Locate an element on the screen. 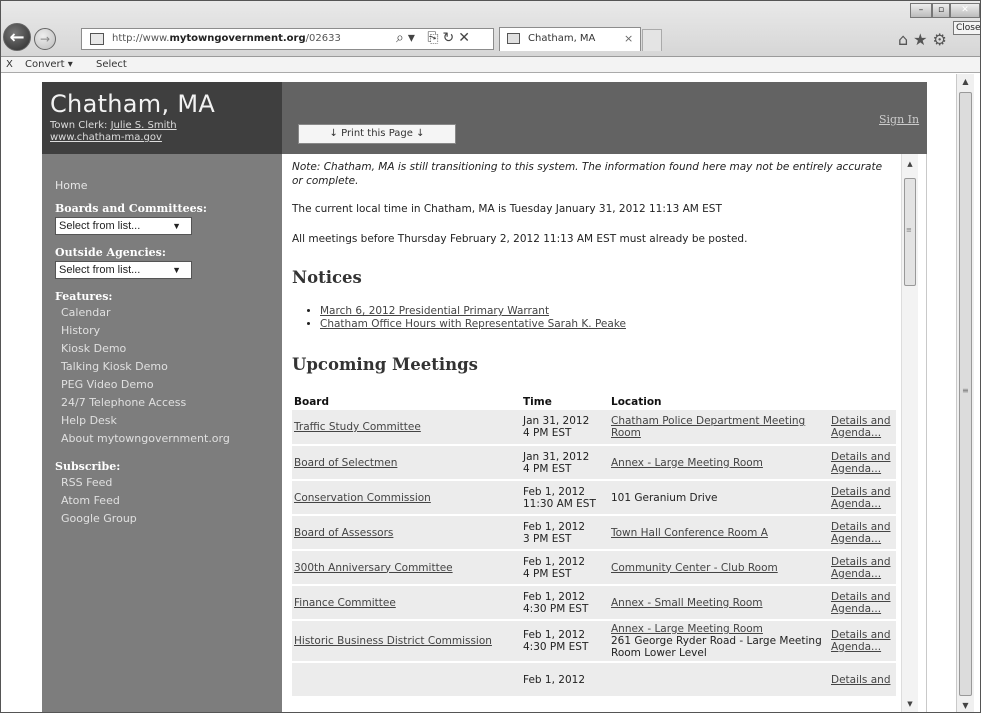 Image resolution: width=981 pixels, height=713 pixels. column-header-time: Time is located at coordinates (537, 402).